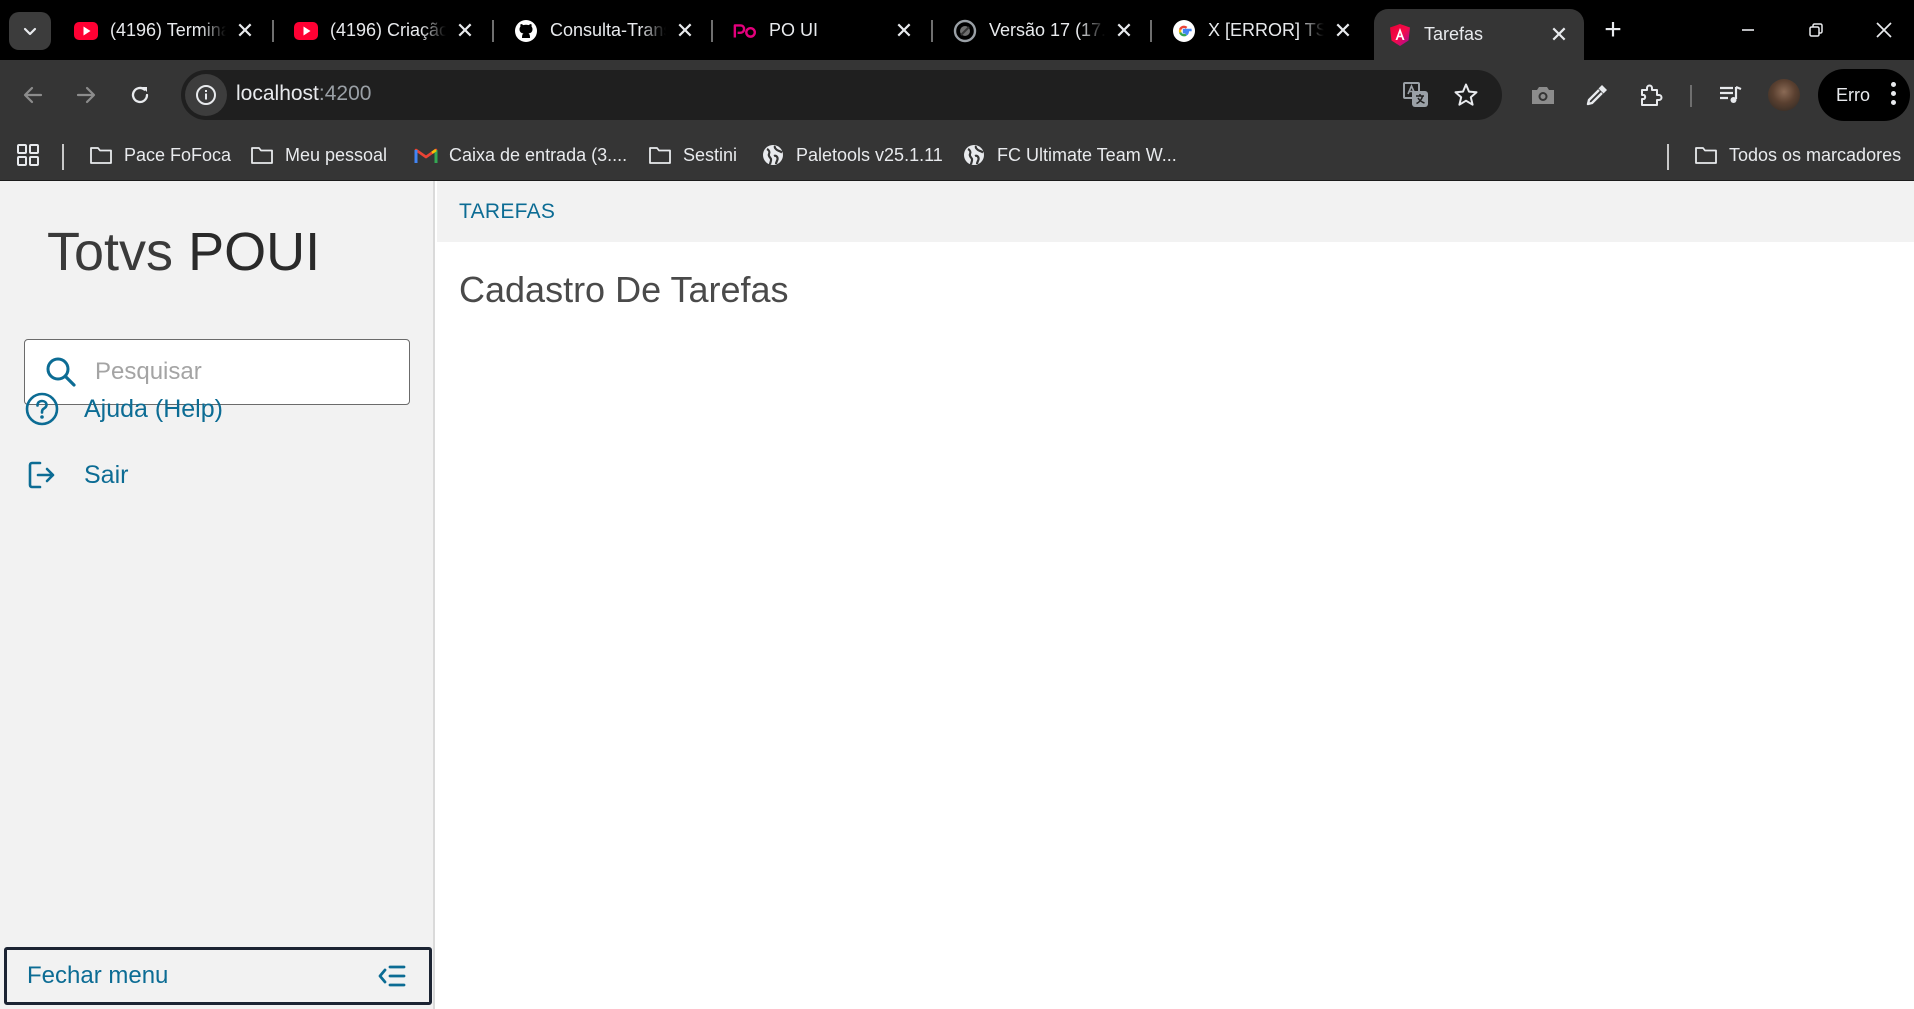 The image size is (1914, 1009). I want to click on restore-icon, so click(1816, 30).